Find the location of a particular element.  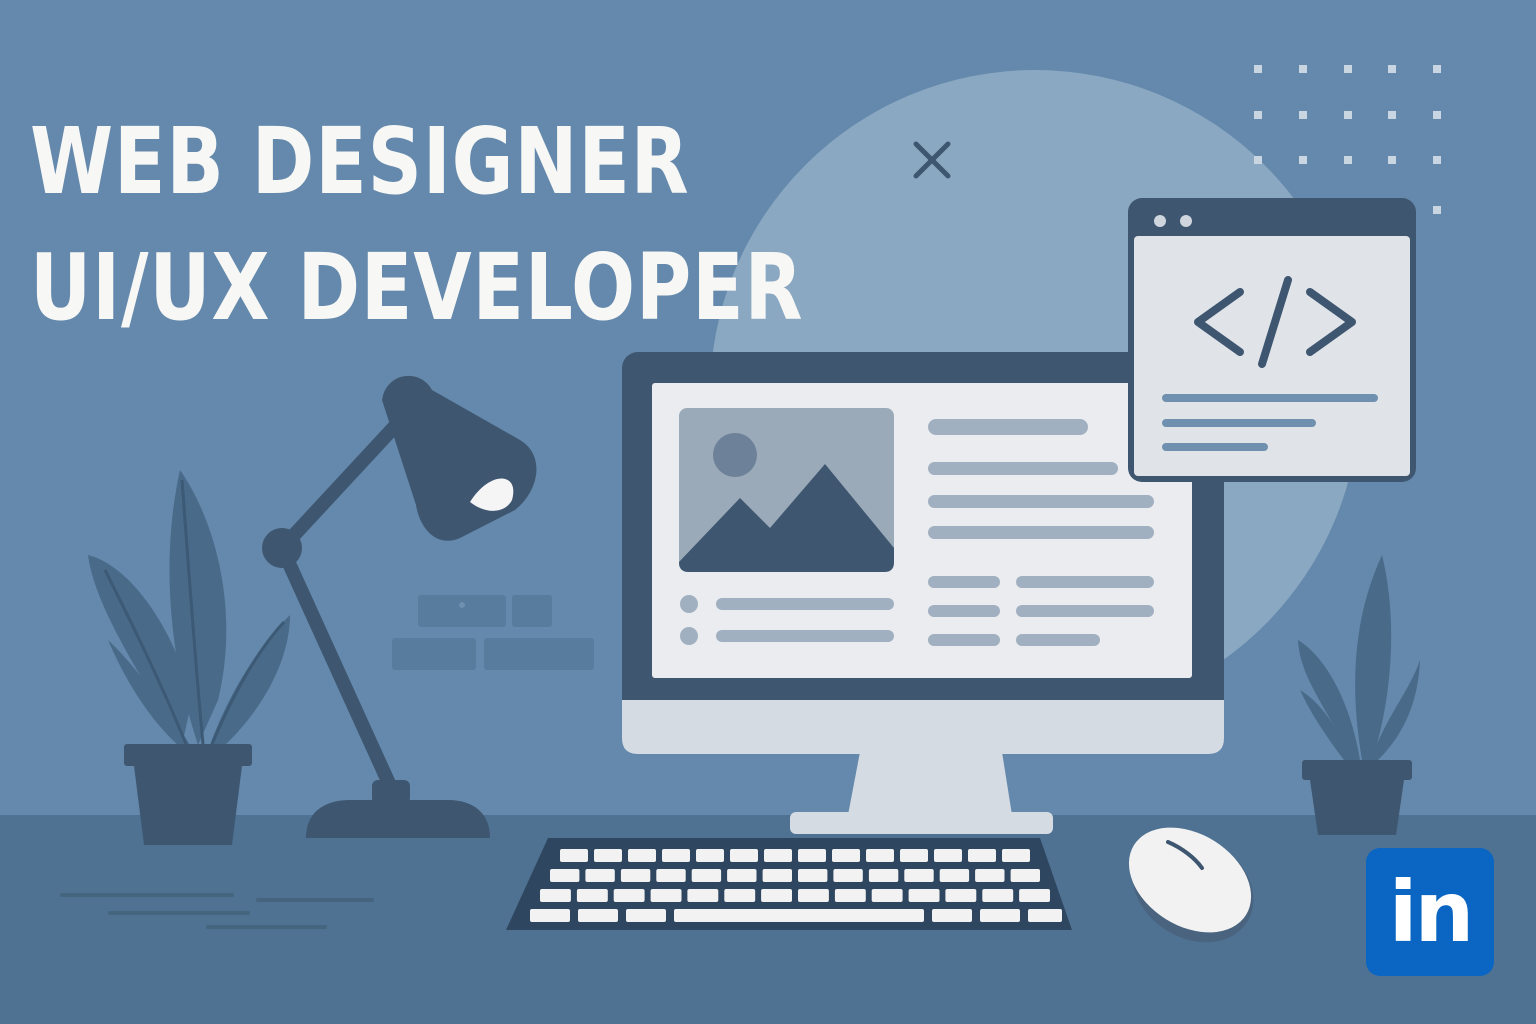

headline-line-1: WEB DESIGNER is located at coordinates (360, 161).